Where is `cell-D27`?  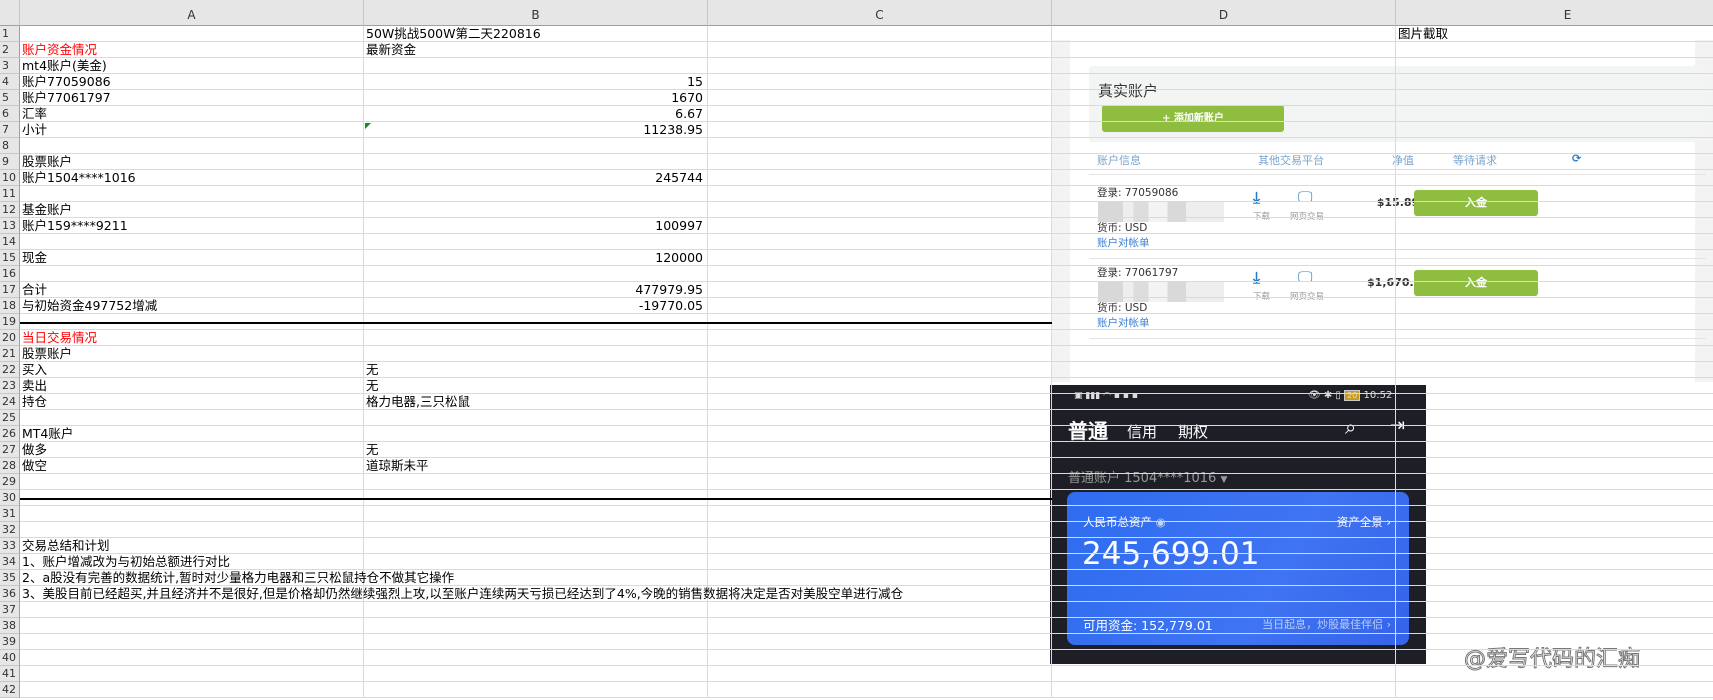 cell-D27 is located at coordinates (1224, 450).